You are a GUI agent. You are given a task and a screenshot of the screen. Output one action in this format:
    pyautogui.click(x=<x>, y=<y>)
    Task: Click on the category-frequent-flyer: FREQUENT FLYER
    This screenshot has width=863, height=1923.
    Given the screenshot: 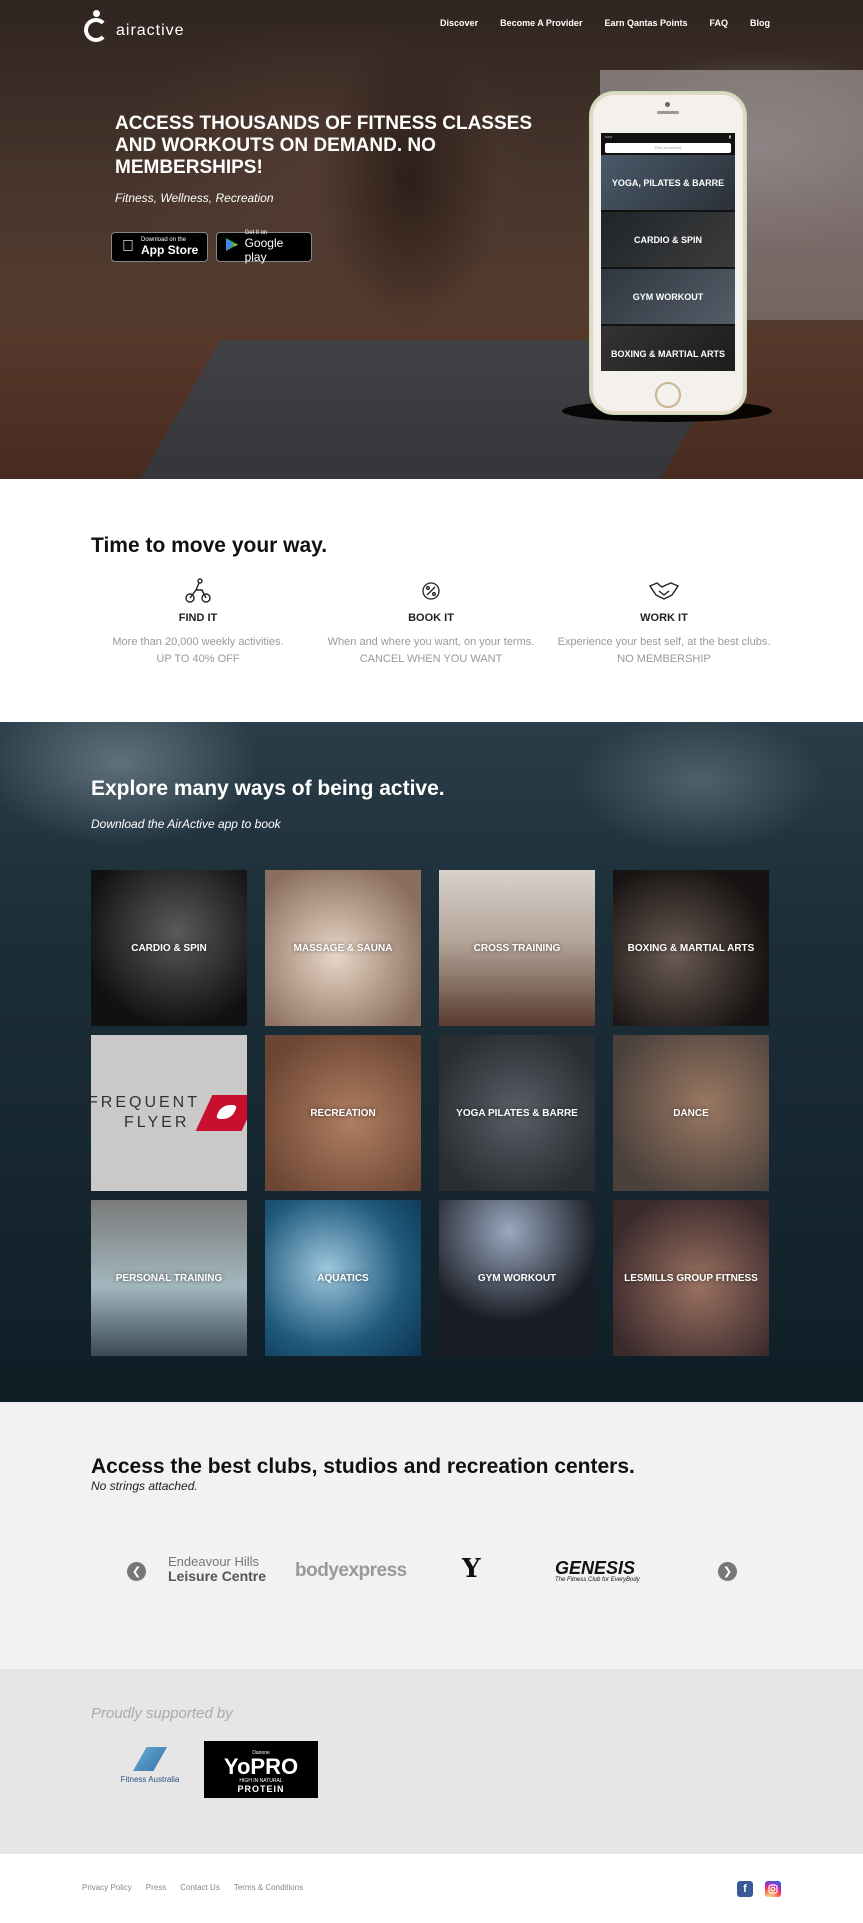 What is the action you would take?
    pyautogui.click(x=169, y=1113)
    